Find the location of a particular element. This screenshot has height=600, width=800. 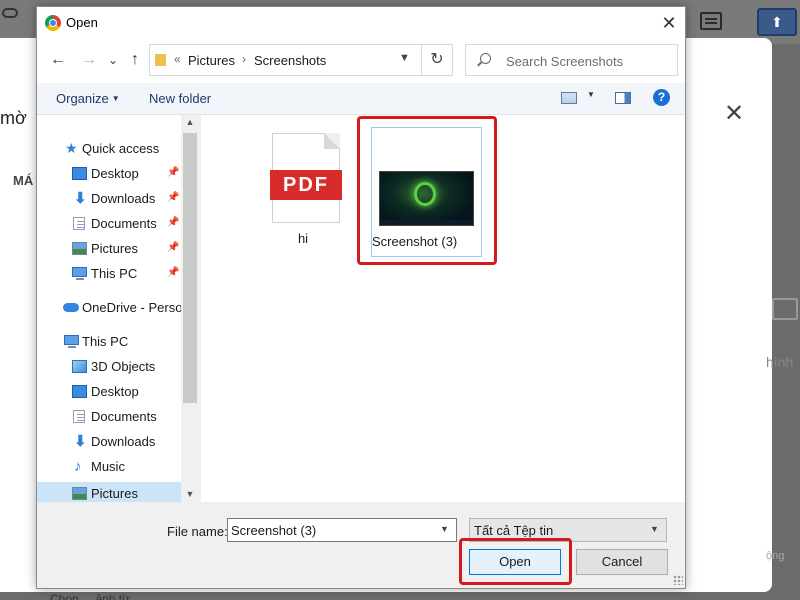

nav-item-label: Downloads is located at coordinates (123, 441).